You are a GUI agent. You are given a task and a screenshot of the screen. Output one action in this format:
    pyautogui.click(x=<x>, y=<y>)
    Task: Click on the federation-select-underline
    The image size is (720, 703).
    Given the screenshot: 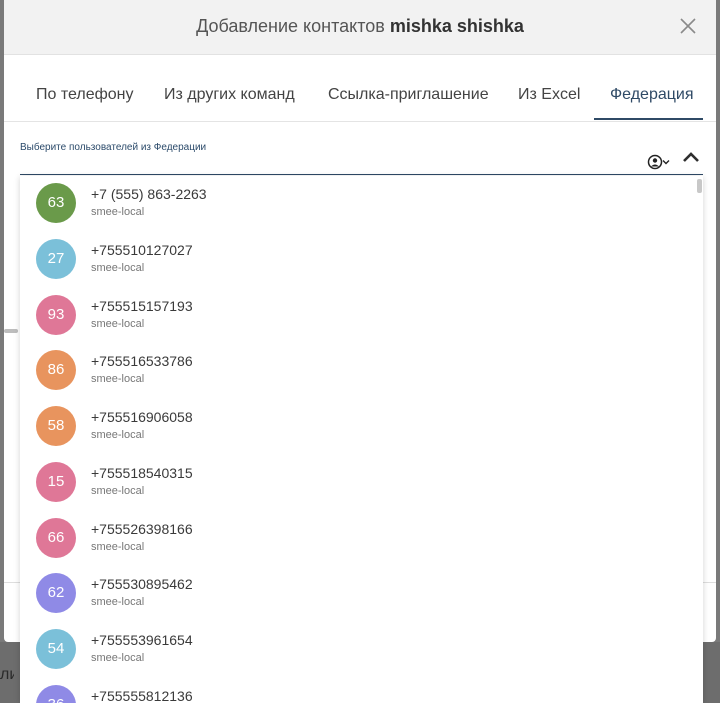 What is the action you would take?
    pyautogui.click(x=361, y=174)
    